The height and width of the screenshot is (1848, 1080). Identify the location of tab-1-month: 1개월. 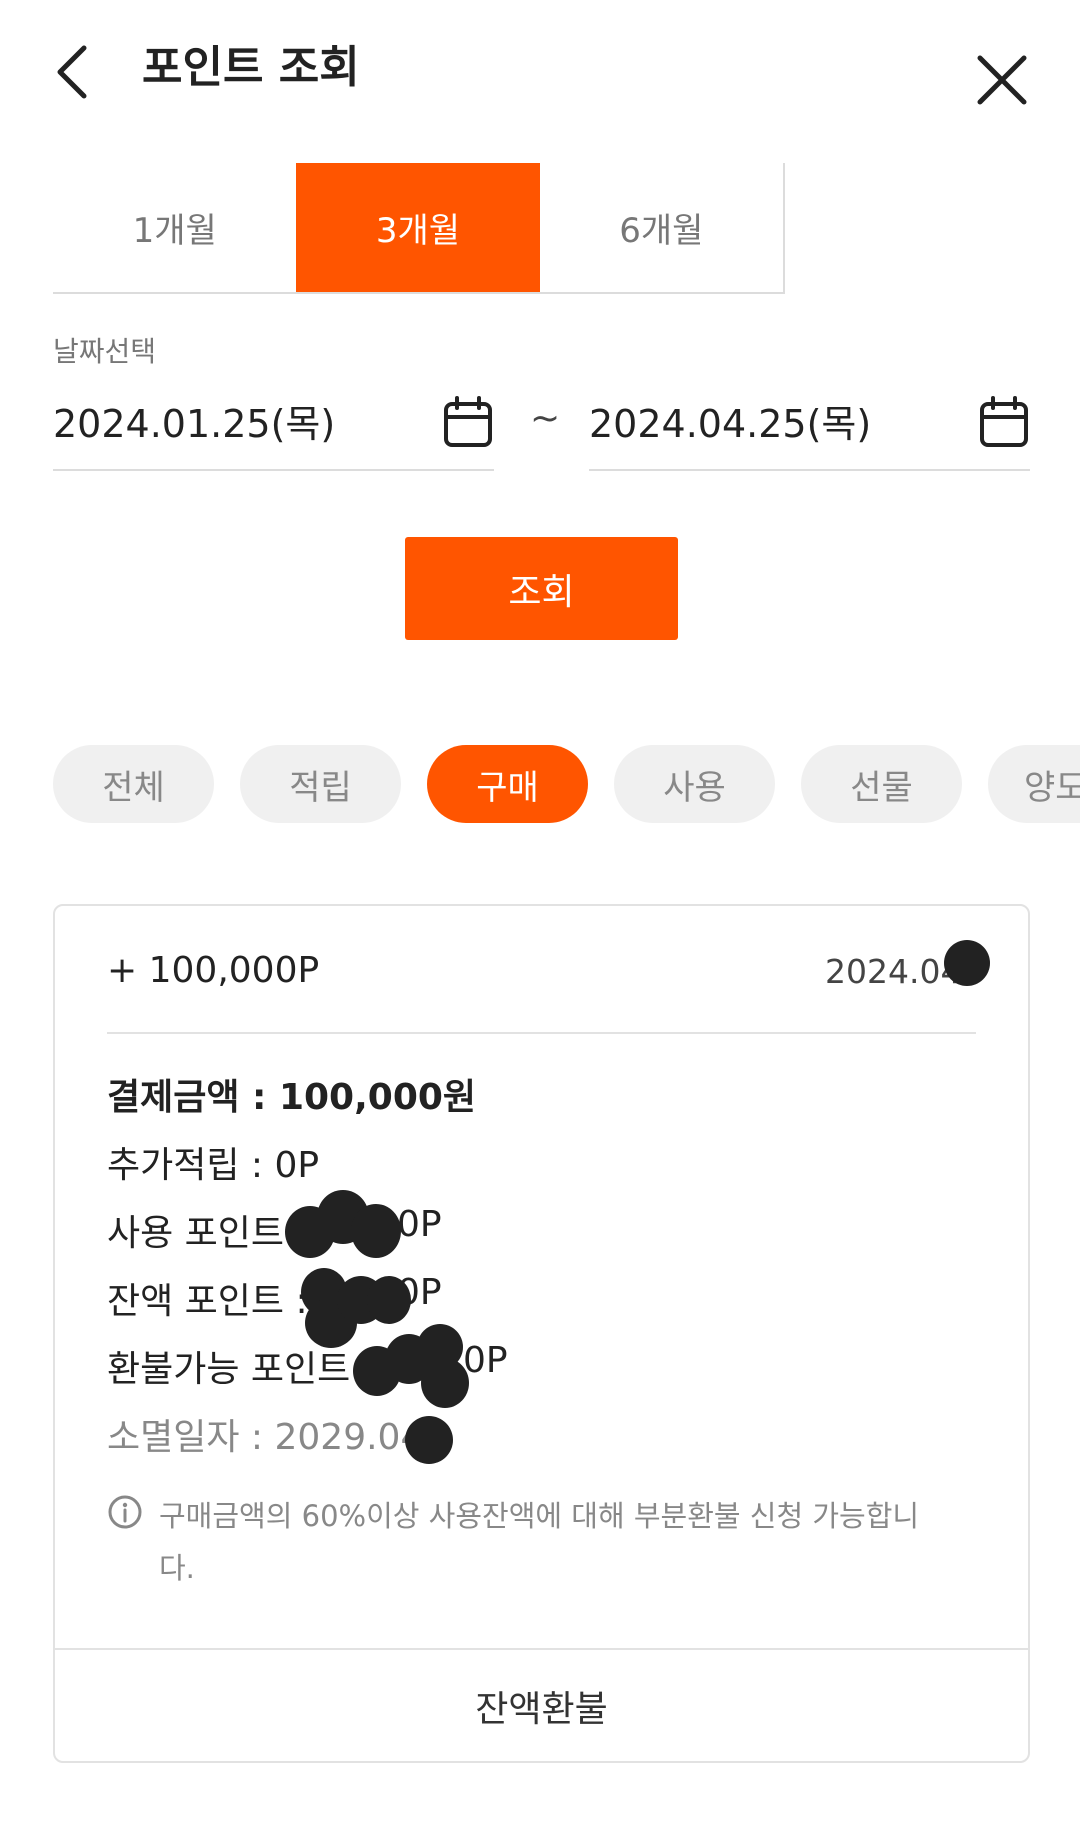
(175, 227).